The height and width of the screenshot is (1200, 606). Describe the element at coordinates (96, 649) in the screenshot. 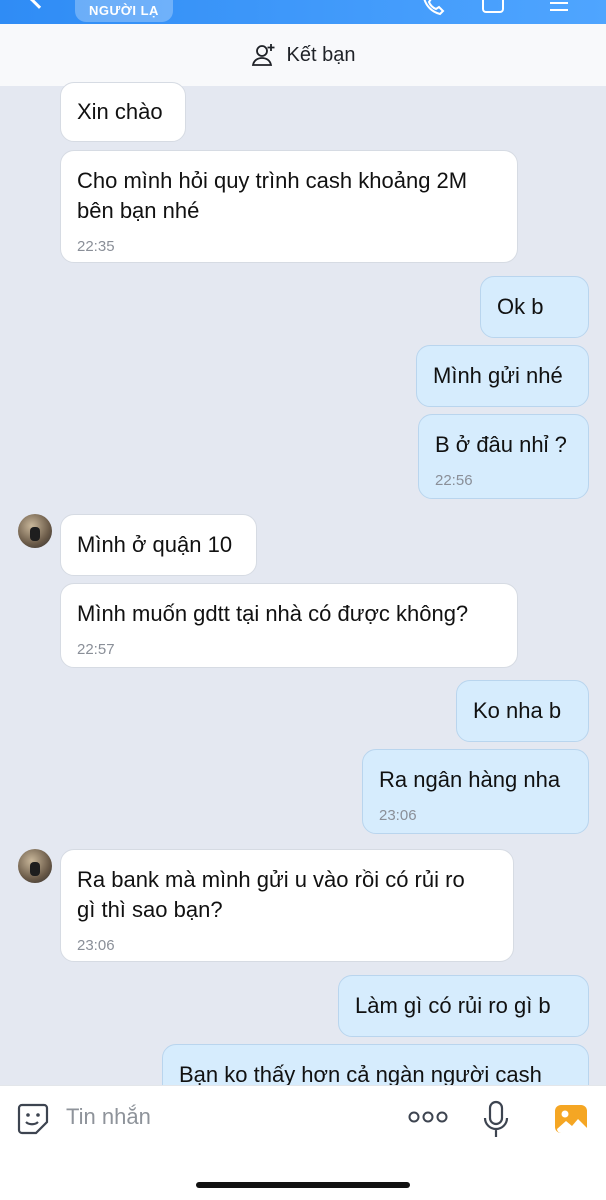

I see `message-time: 22:57` at that location.